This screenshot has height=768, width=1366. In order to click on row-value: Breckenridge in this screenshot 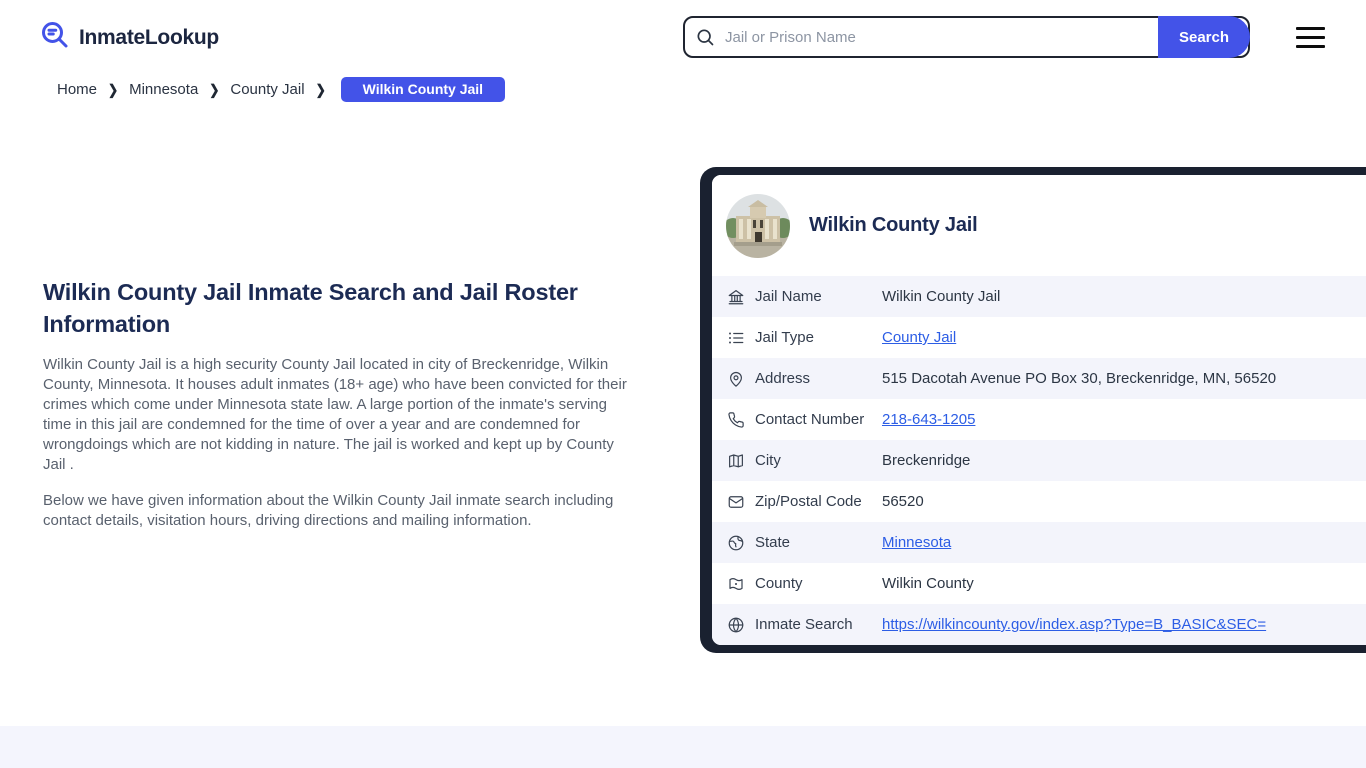, I will do `click(926, 460)`.